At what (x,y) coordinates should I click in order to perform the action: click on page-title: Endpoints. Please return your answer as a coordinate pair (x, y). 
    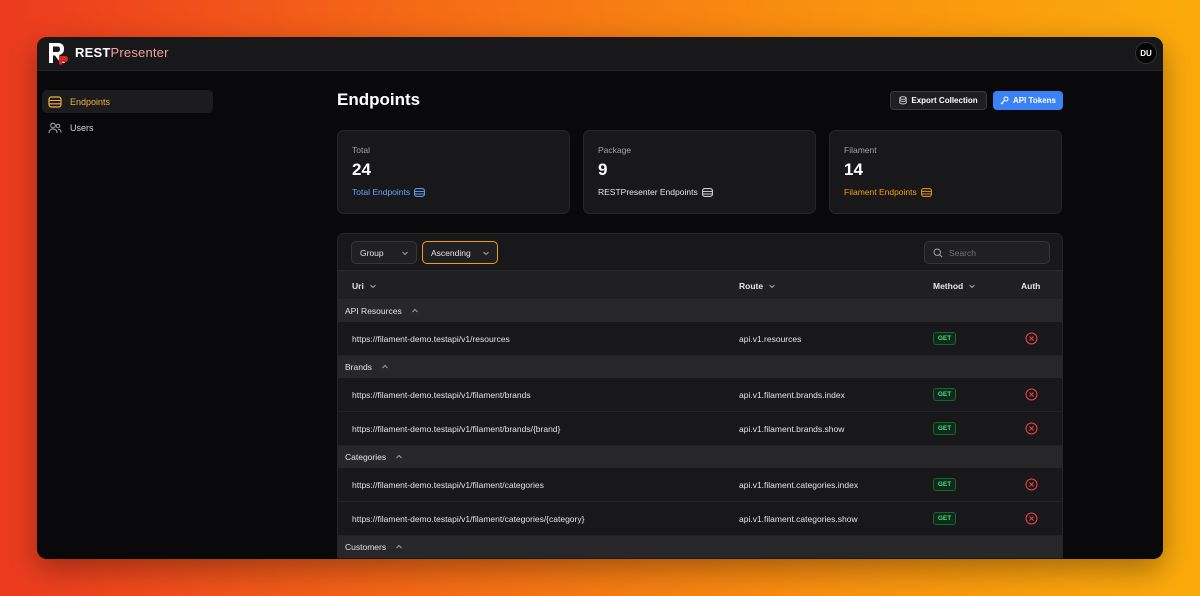
    Looking at the image, I should click on (379, 99).